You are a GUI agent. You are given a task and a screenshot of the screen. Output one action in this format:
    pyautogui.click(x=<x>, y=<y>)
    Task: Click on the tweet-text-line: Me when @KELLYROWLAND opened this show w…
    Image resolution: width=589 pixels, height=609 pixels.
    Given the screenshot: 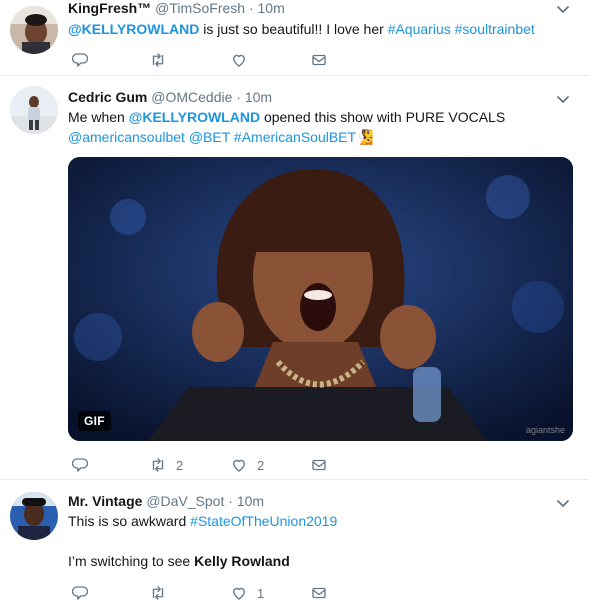 What is the action you would take?
    pyautogui.click(x=319, y=117)
    